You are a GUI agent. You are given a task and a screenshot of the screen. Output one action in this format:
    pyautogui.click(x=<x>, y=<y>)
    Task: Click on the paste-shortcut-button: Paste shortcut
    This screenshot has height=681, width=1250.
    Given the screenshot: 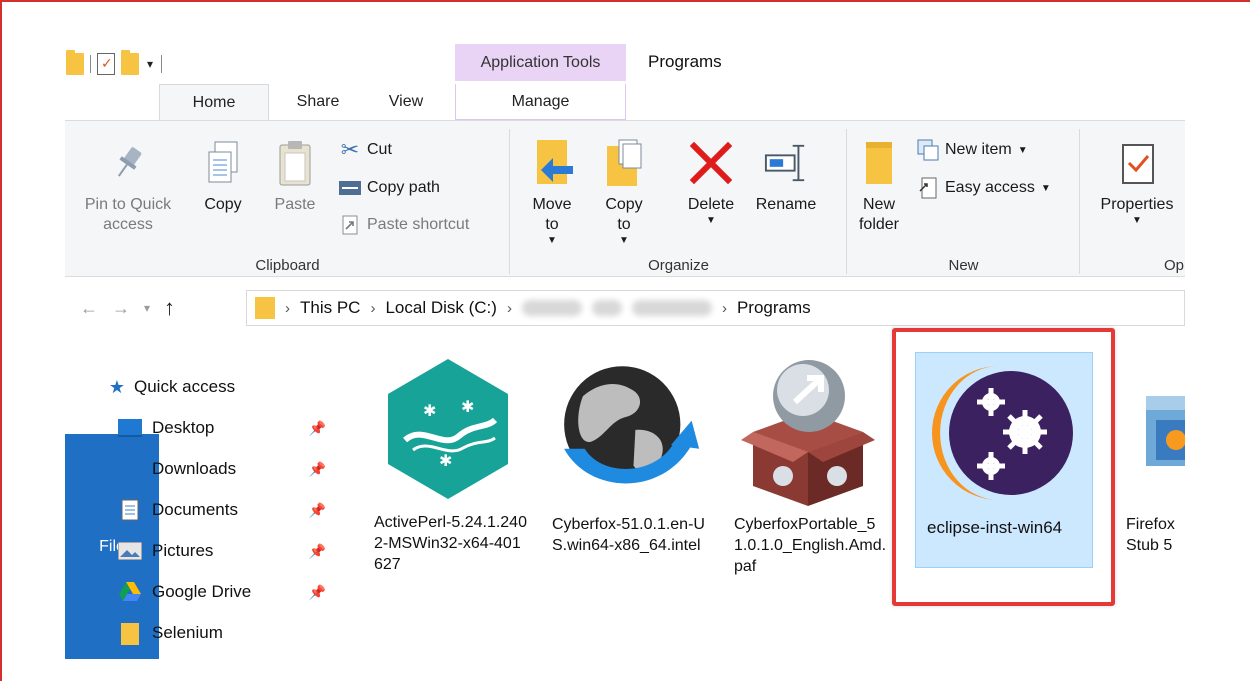 What is the action you would take?
    pyautogui.click(x=404, y=225)
    